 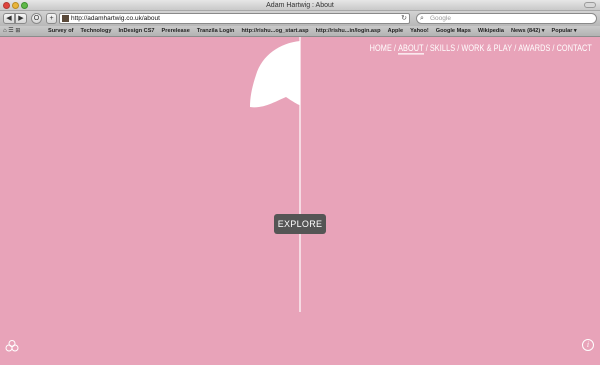 What do you see at coordinates (61, 31) in the screenshot?
I see `bookmark-item: Survey of` at bounding box center [61, 31].